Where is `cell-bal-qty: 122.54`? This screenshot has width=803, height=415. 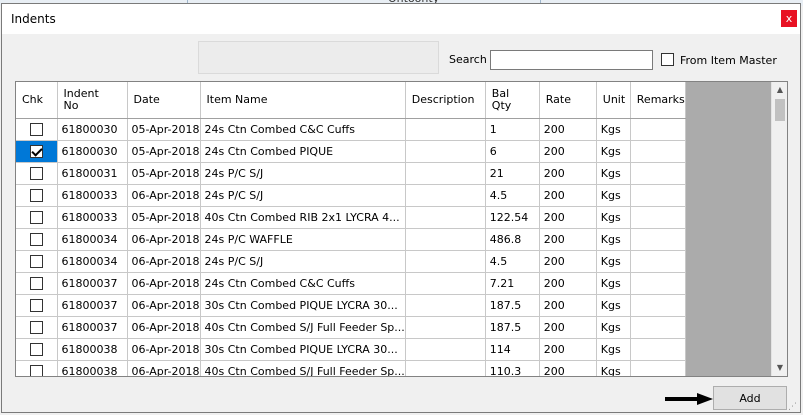 cell-bal-qty: 122.54 is located at coordinates (512, 217).